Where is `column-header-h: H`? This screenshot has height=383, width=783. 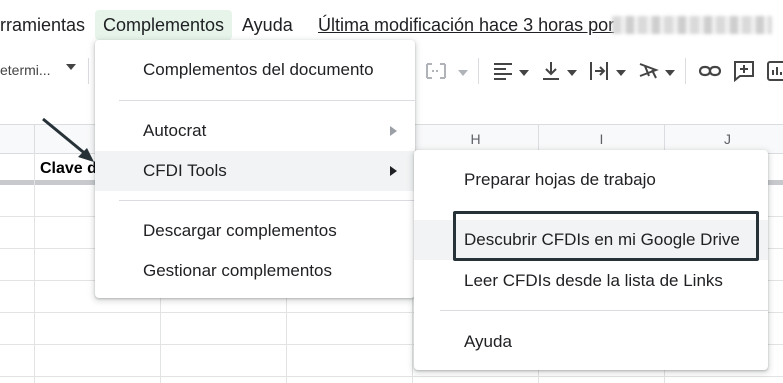 column-header-h: H is located at coordinates (476, 139).